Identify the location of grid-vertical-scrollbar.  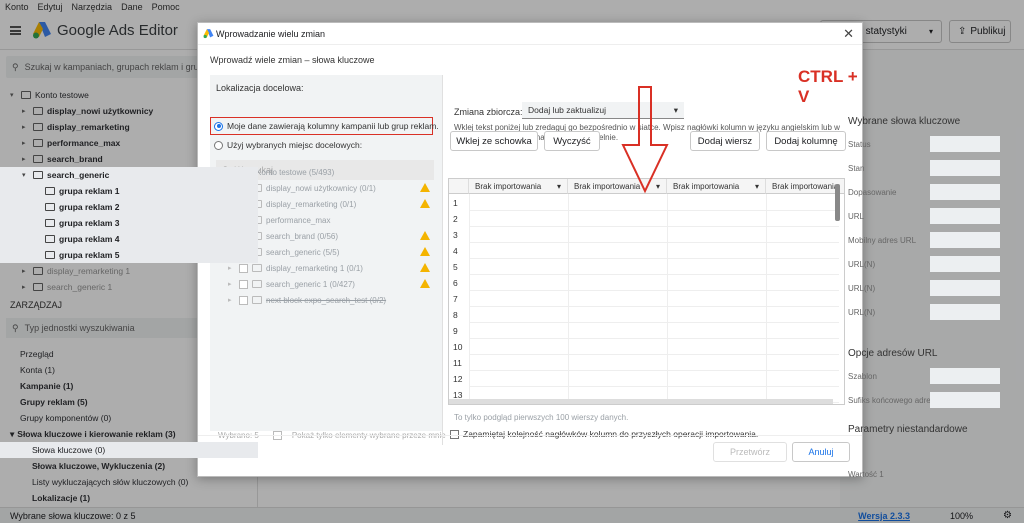
(837, 202).